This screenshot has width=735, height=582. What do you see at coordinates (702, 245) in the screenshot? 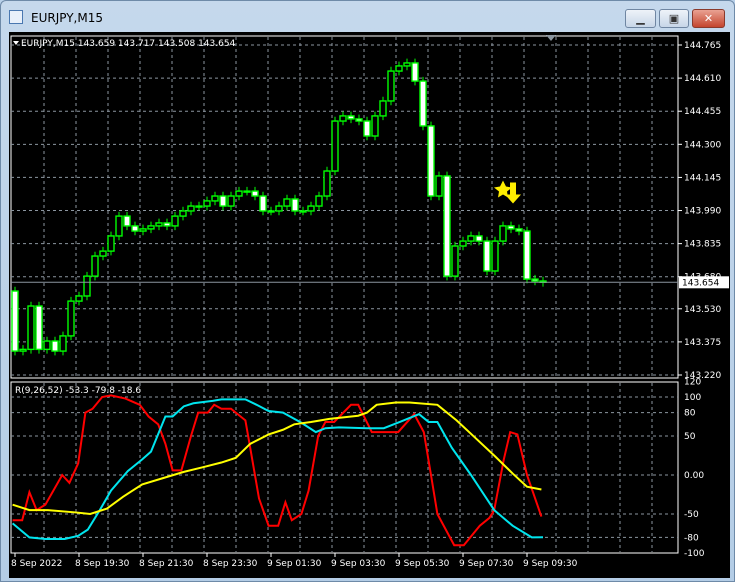
I see `price-axis-label: 143.835` at bounding box center [702, 245].